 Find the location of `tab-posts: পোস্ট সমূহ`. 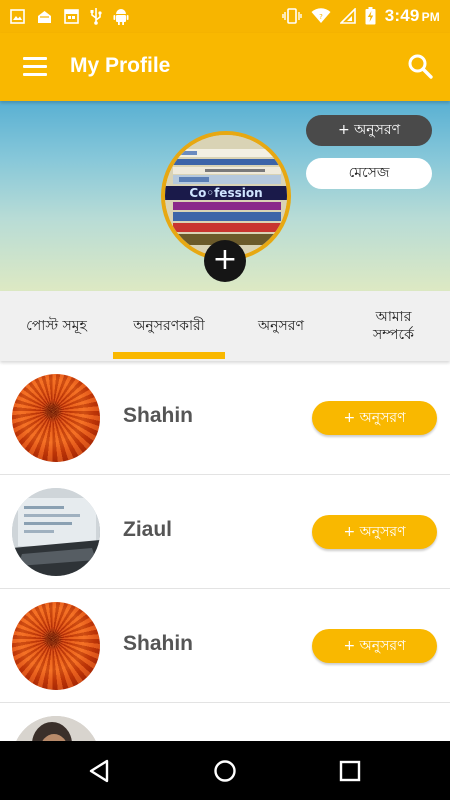

tab-posts: পোস্ট সমূহ is located at coordinates (56, 326).